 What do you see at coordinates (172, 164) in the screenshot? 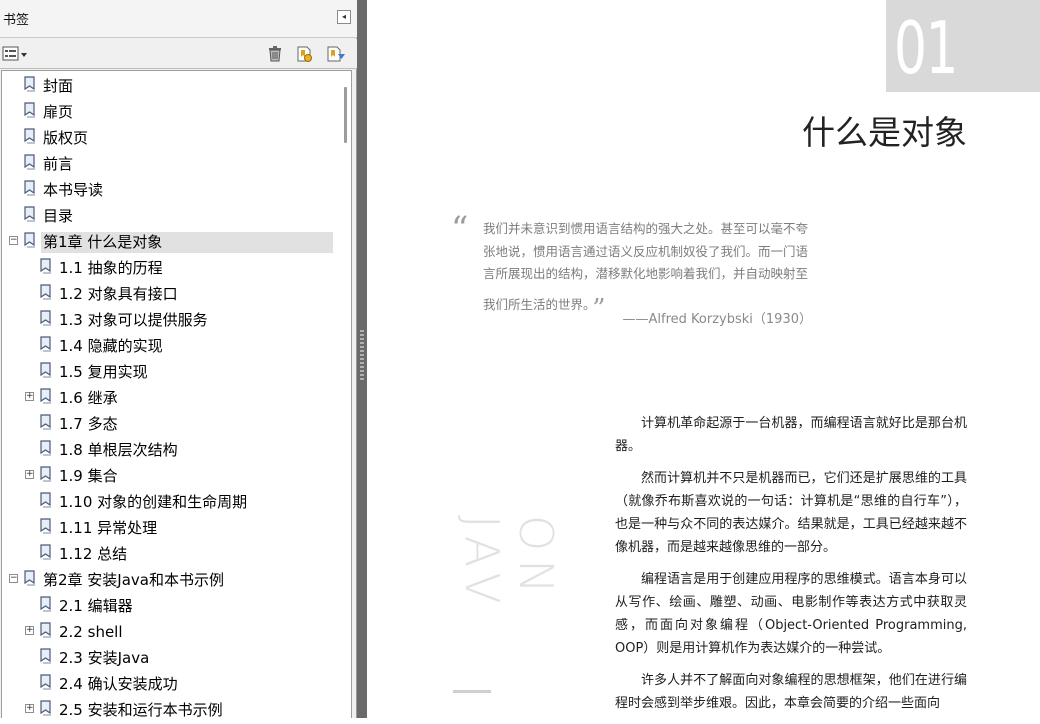
I see `bookmark-item: 前言` at bounding box center [172, 164].